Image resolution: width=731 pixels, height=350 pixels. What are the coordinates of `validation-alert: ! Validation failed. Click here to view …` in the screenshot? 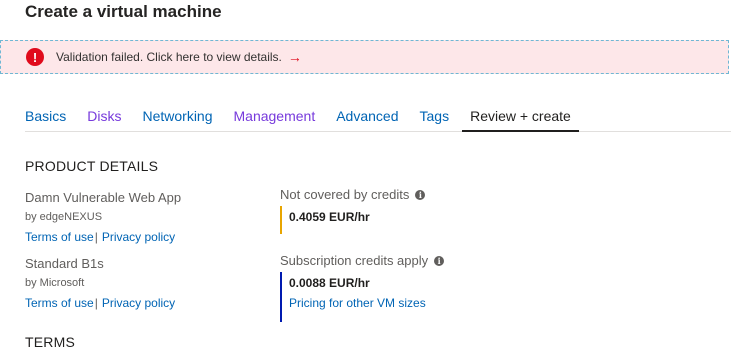 It's located at (364, 57).